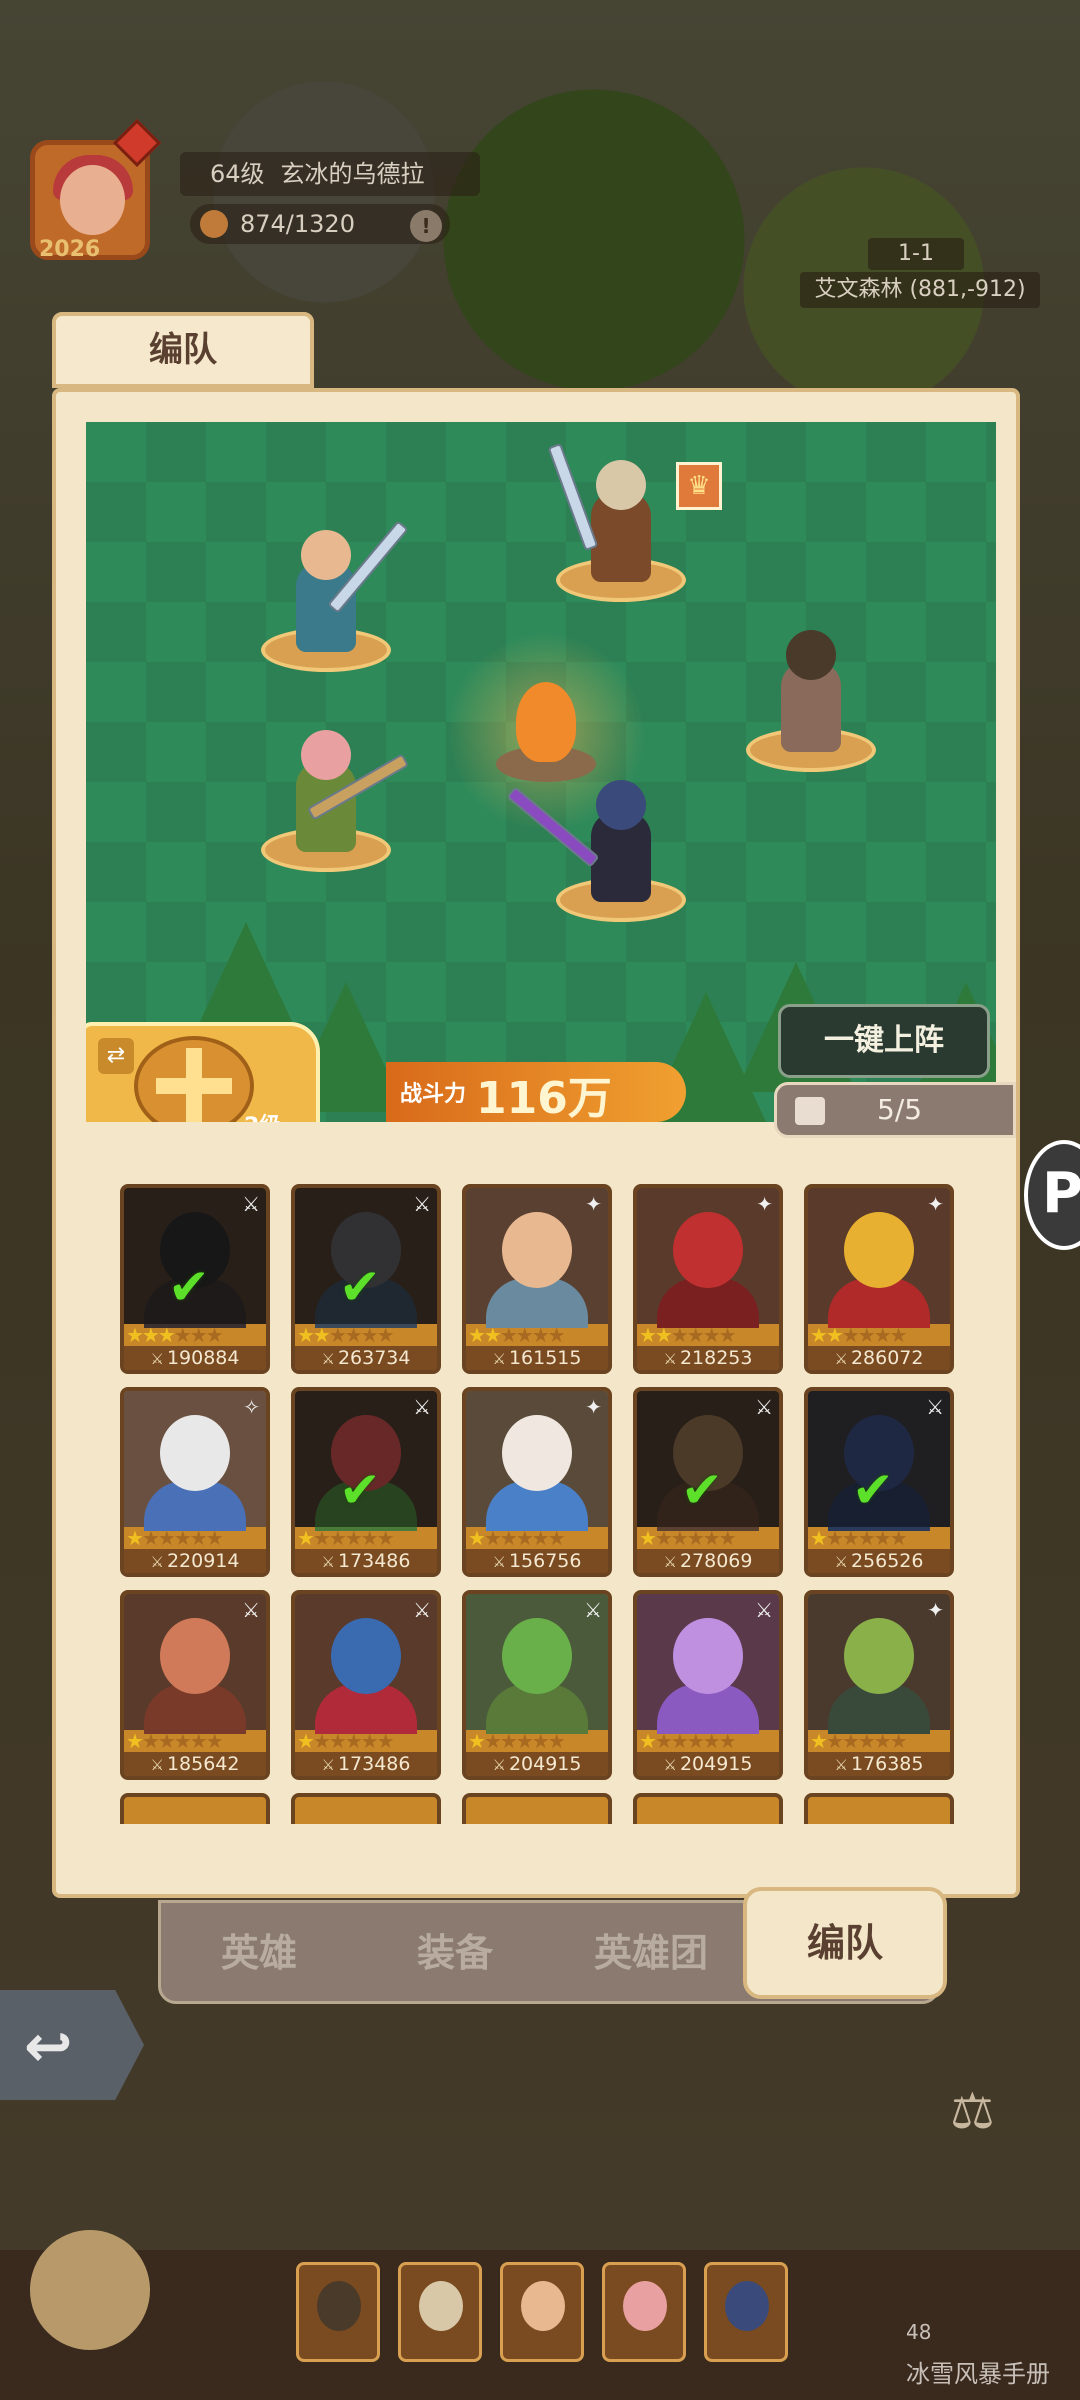 This screenshot has height=2400, width=1080. What do you see at coordinates (259, 1953) in the screenshot?
I see `tab-heroes: 英雄` at bounding box center [259, 1953].